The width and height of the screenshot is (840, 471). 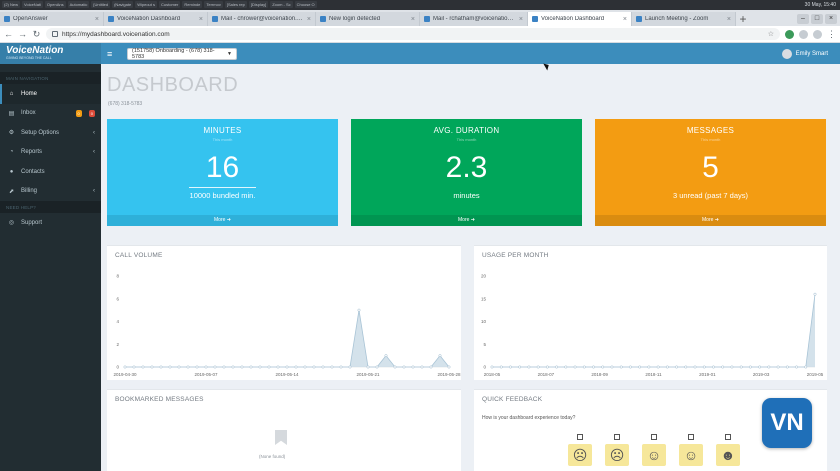 What do you see at coordinates (235, 4) in the screenshot?
I see `taskbar-item: [Sales rep` at bounding box center [235, 4].